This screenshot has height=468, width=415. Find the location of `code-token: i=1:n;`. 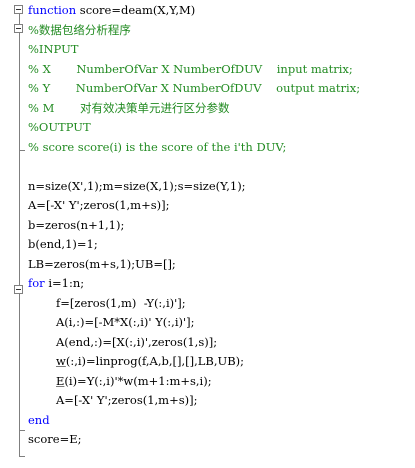

code-token: i=1:n; is located at coordinates (64, 283).